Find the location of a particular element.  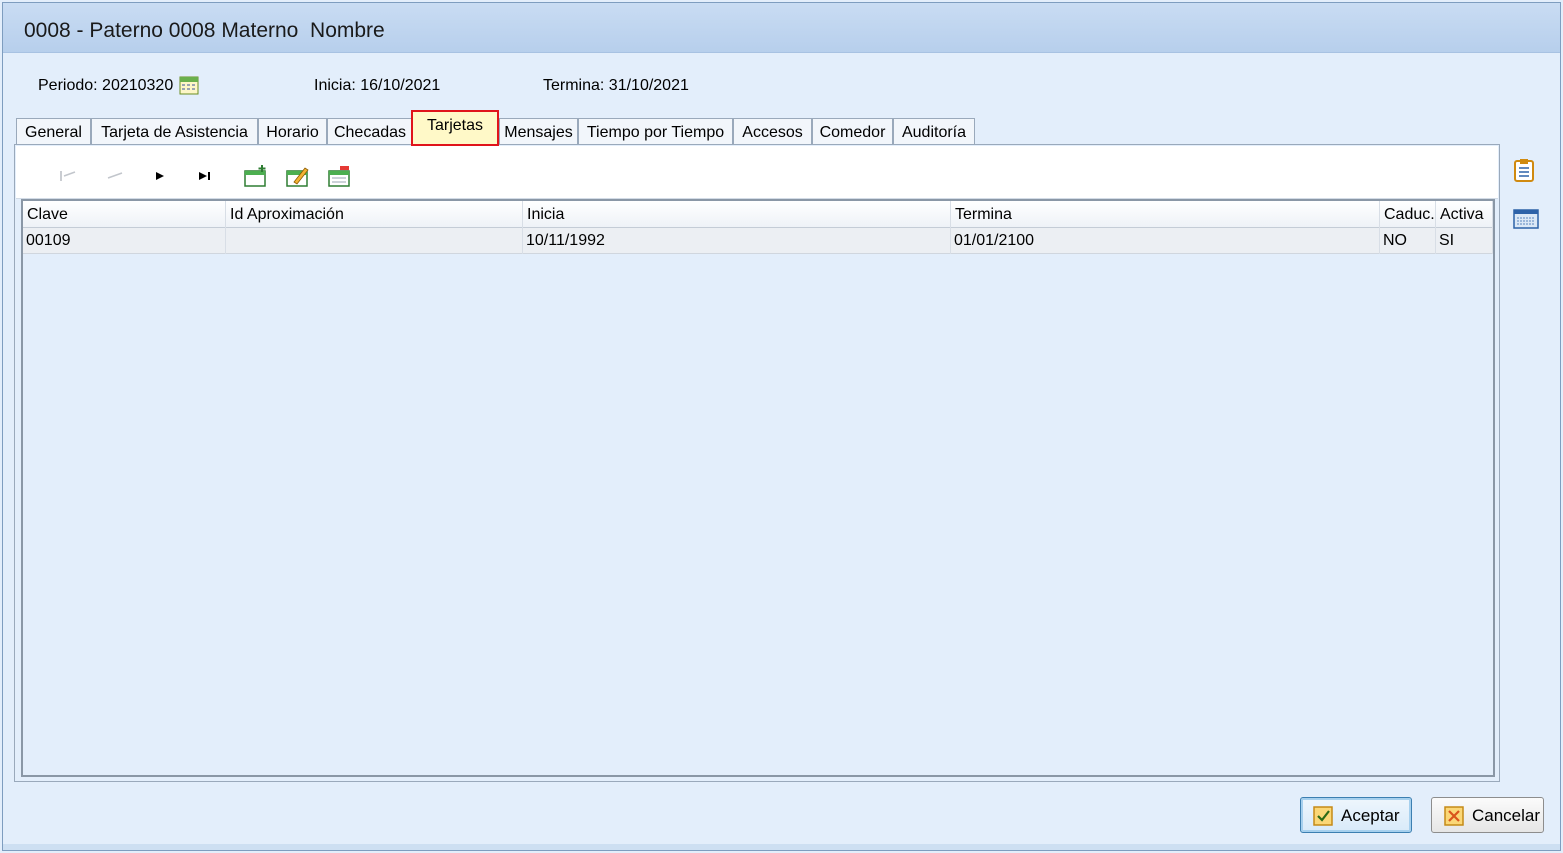

table-row: 00109 10/11/1992 01/01/2100 NO SI is located at coordinates (758, 241).